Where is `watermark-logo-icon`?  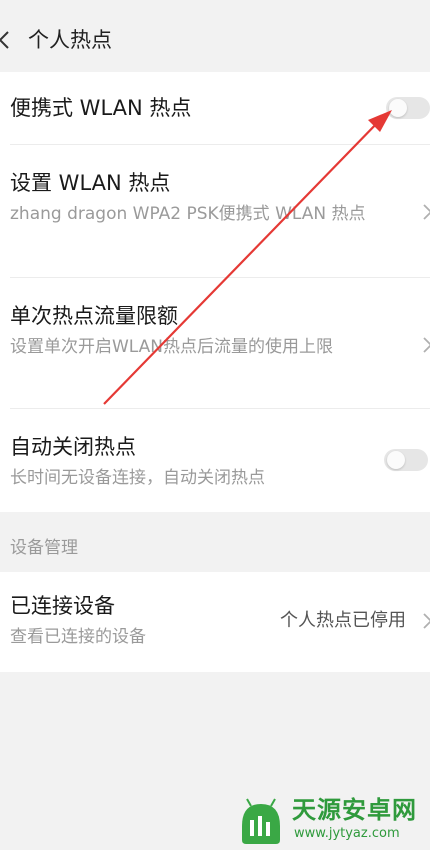
watermark-logo-icon is located at coordinates (261, 821).